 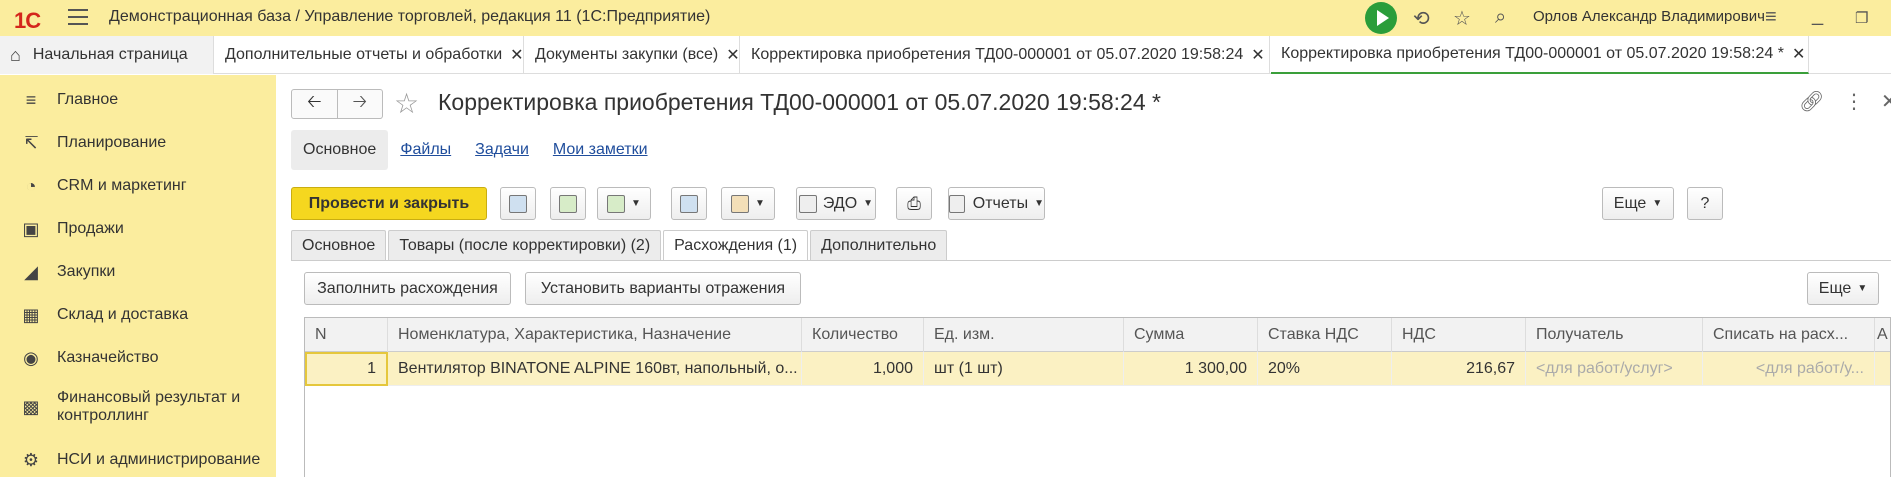 What do you see at coordinates (1462, 18) in the screenshot?
I see `favorites-star-icon: ☆` at bounding box center [1462, 18].